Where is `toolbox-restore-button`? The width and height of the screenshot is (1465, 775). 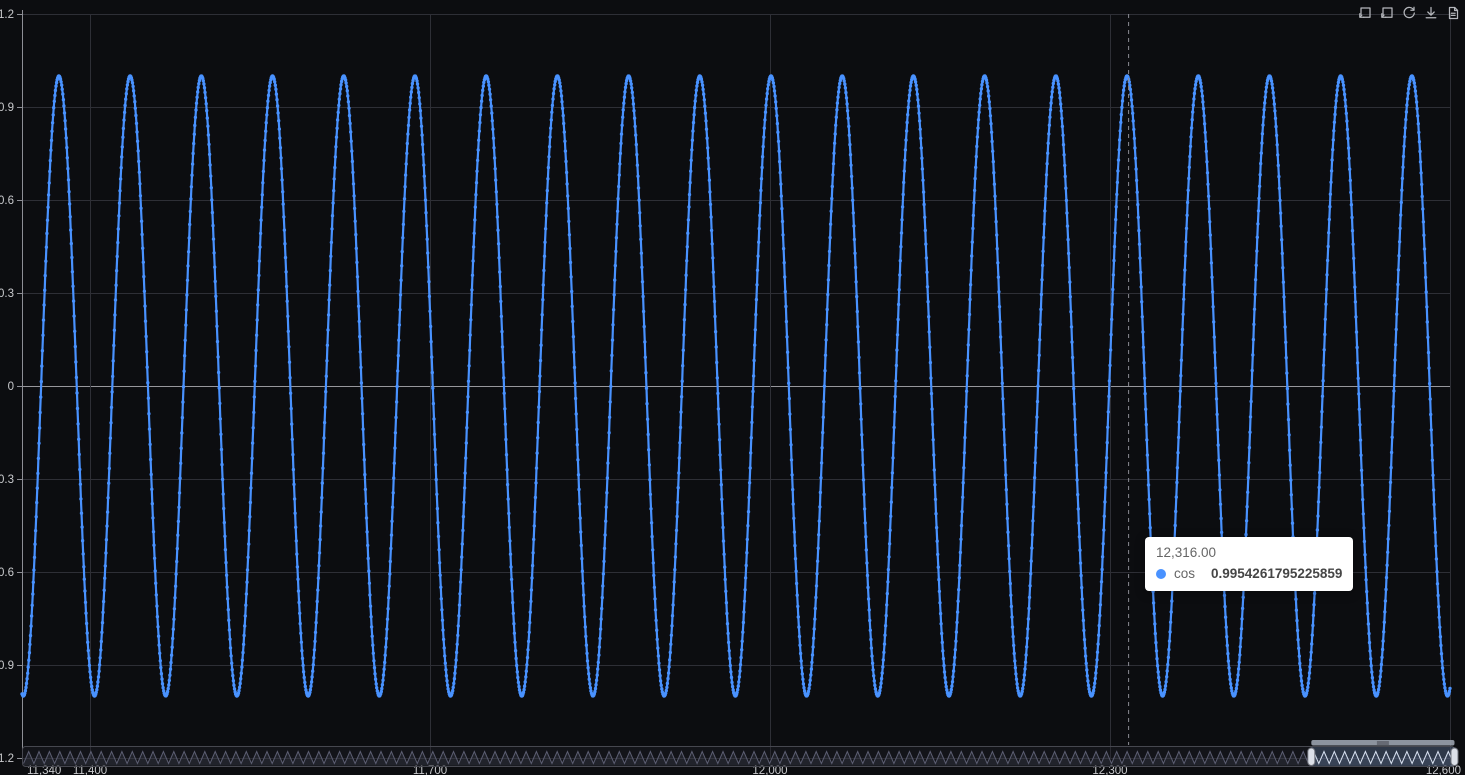 toolbox-restore-button is located at coordinates (1408, 12).